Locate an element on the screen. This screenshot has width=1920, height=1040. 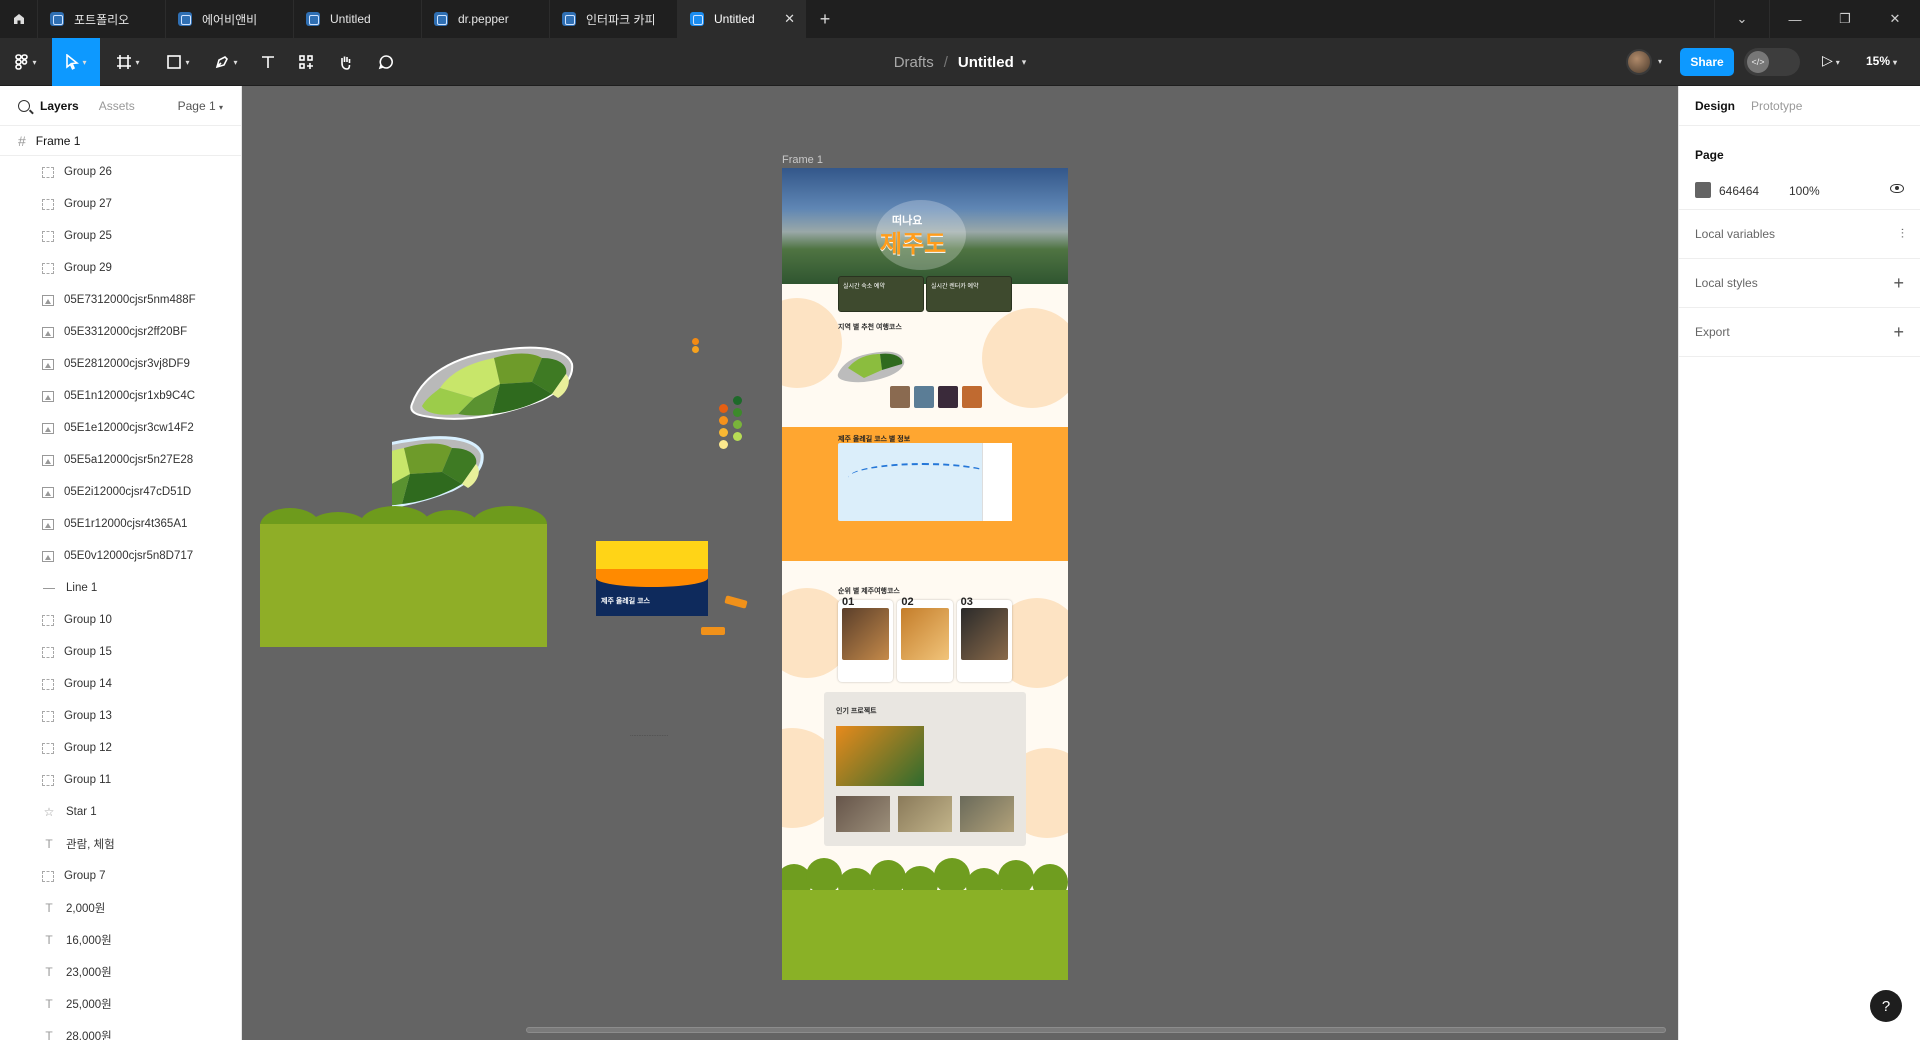
move-tool-button: ▾ is located at coordinates (76, 62).